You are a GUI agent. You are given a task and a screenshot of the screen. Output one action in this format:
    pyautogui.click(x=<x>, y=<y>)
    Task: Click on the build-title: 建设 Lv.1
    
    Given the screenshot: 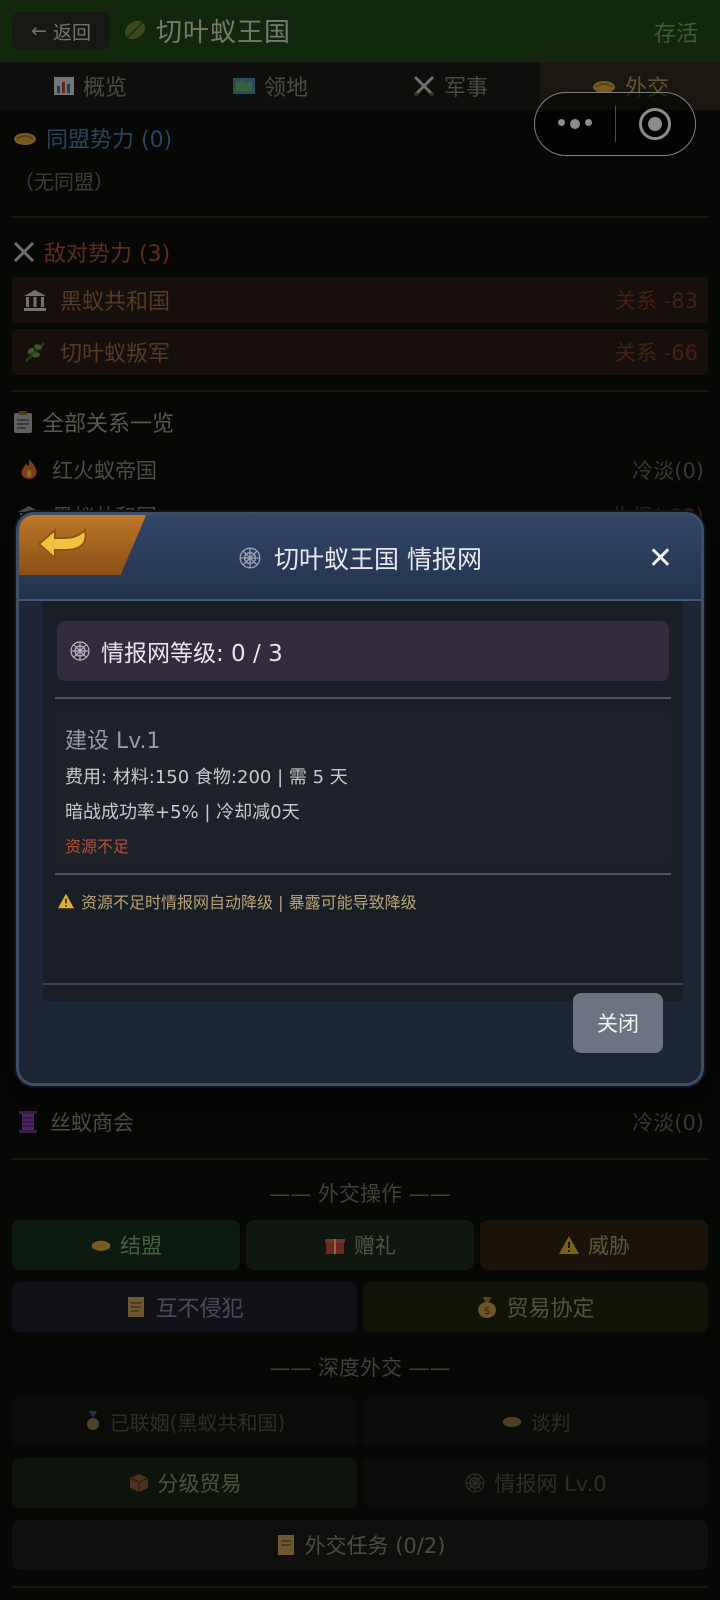 What is the action you would take?
    pyautogui.click(x=113, y=741)
    